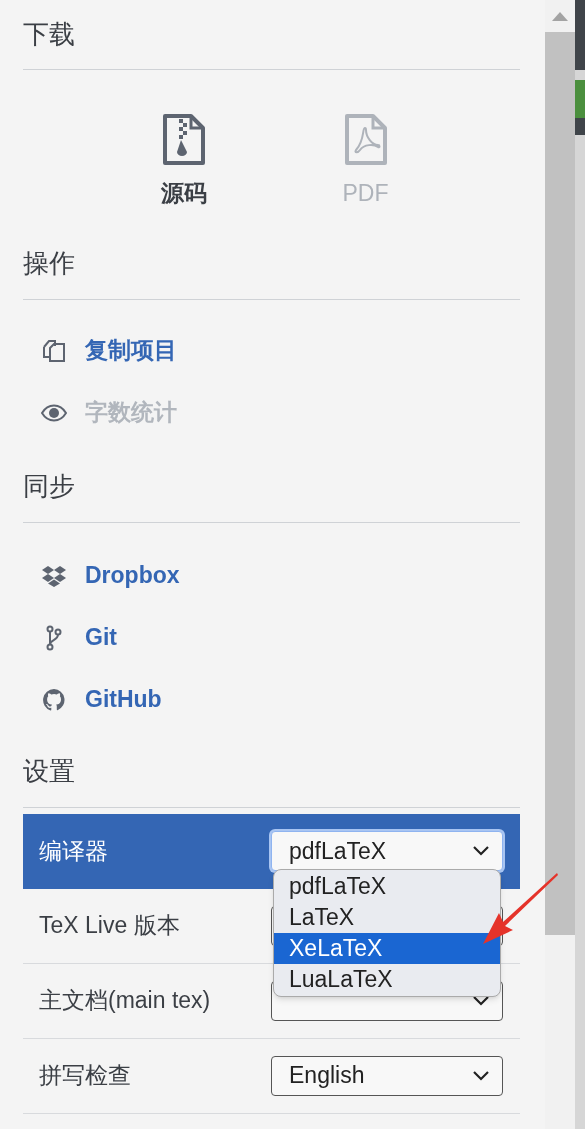 Image resolution: width=585 pixels, height=1129 pixels. Describe the element at coordinates (49, 486) in the screenshot. I see `section-title: 同步` at that location.